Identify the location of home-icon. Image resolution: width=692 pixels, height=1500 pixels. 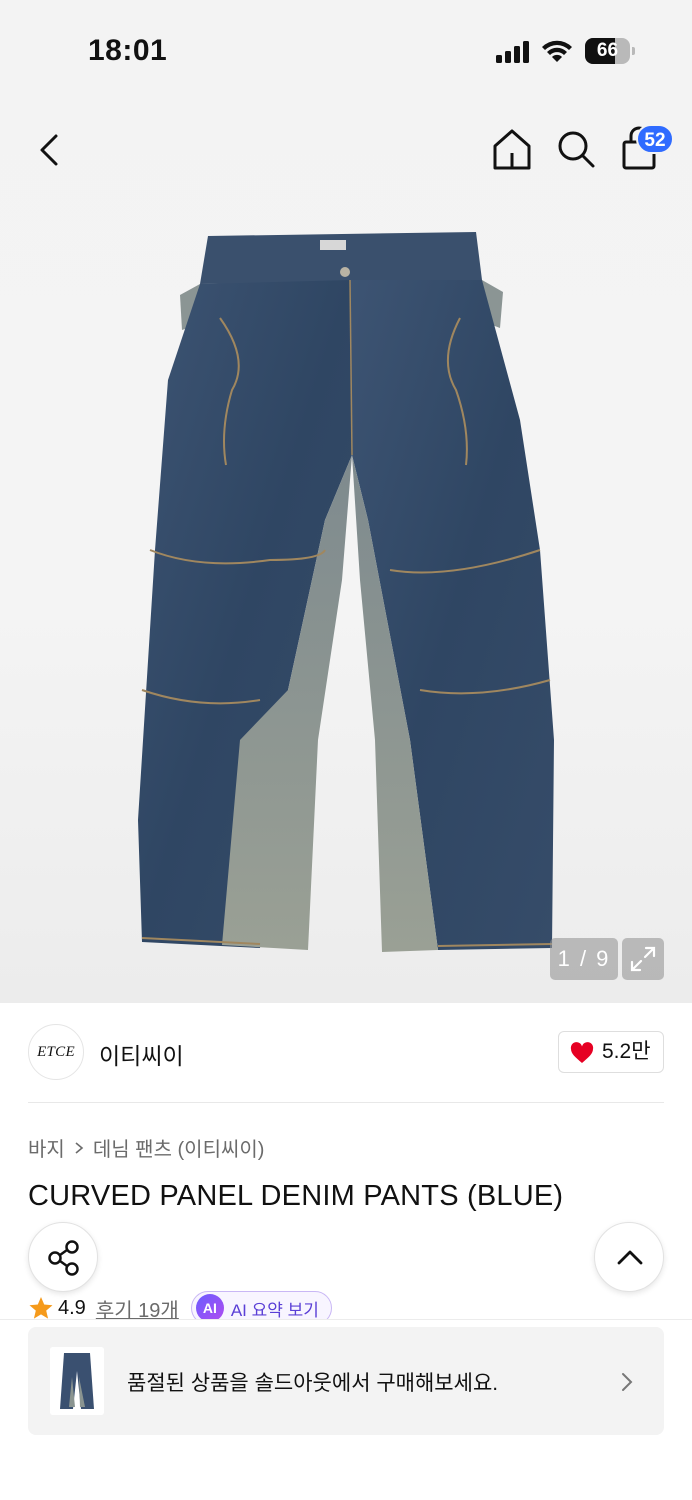
(512, 149).